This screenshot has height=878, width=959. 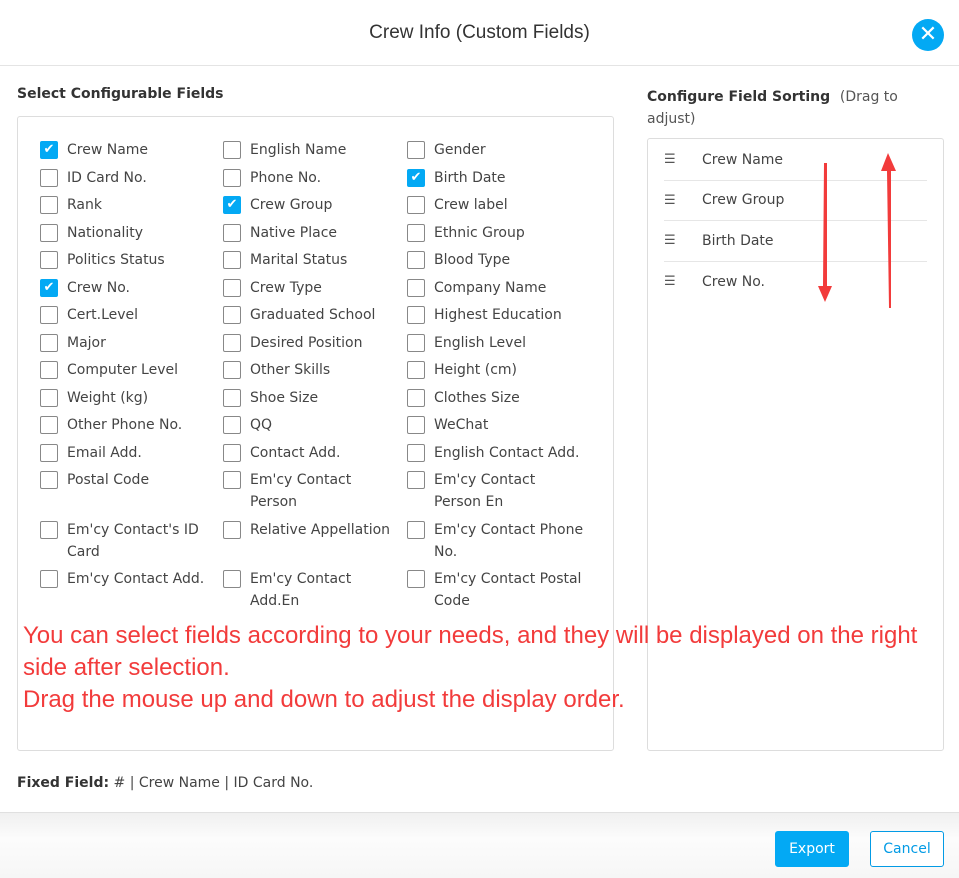 I want to click on dialog-footer: Export Cancel, so click(x=479, y=845).